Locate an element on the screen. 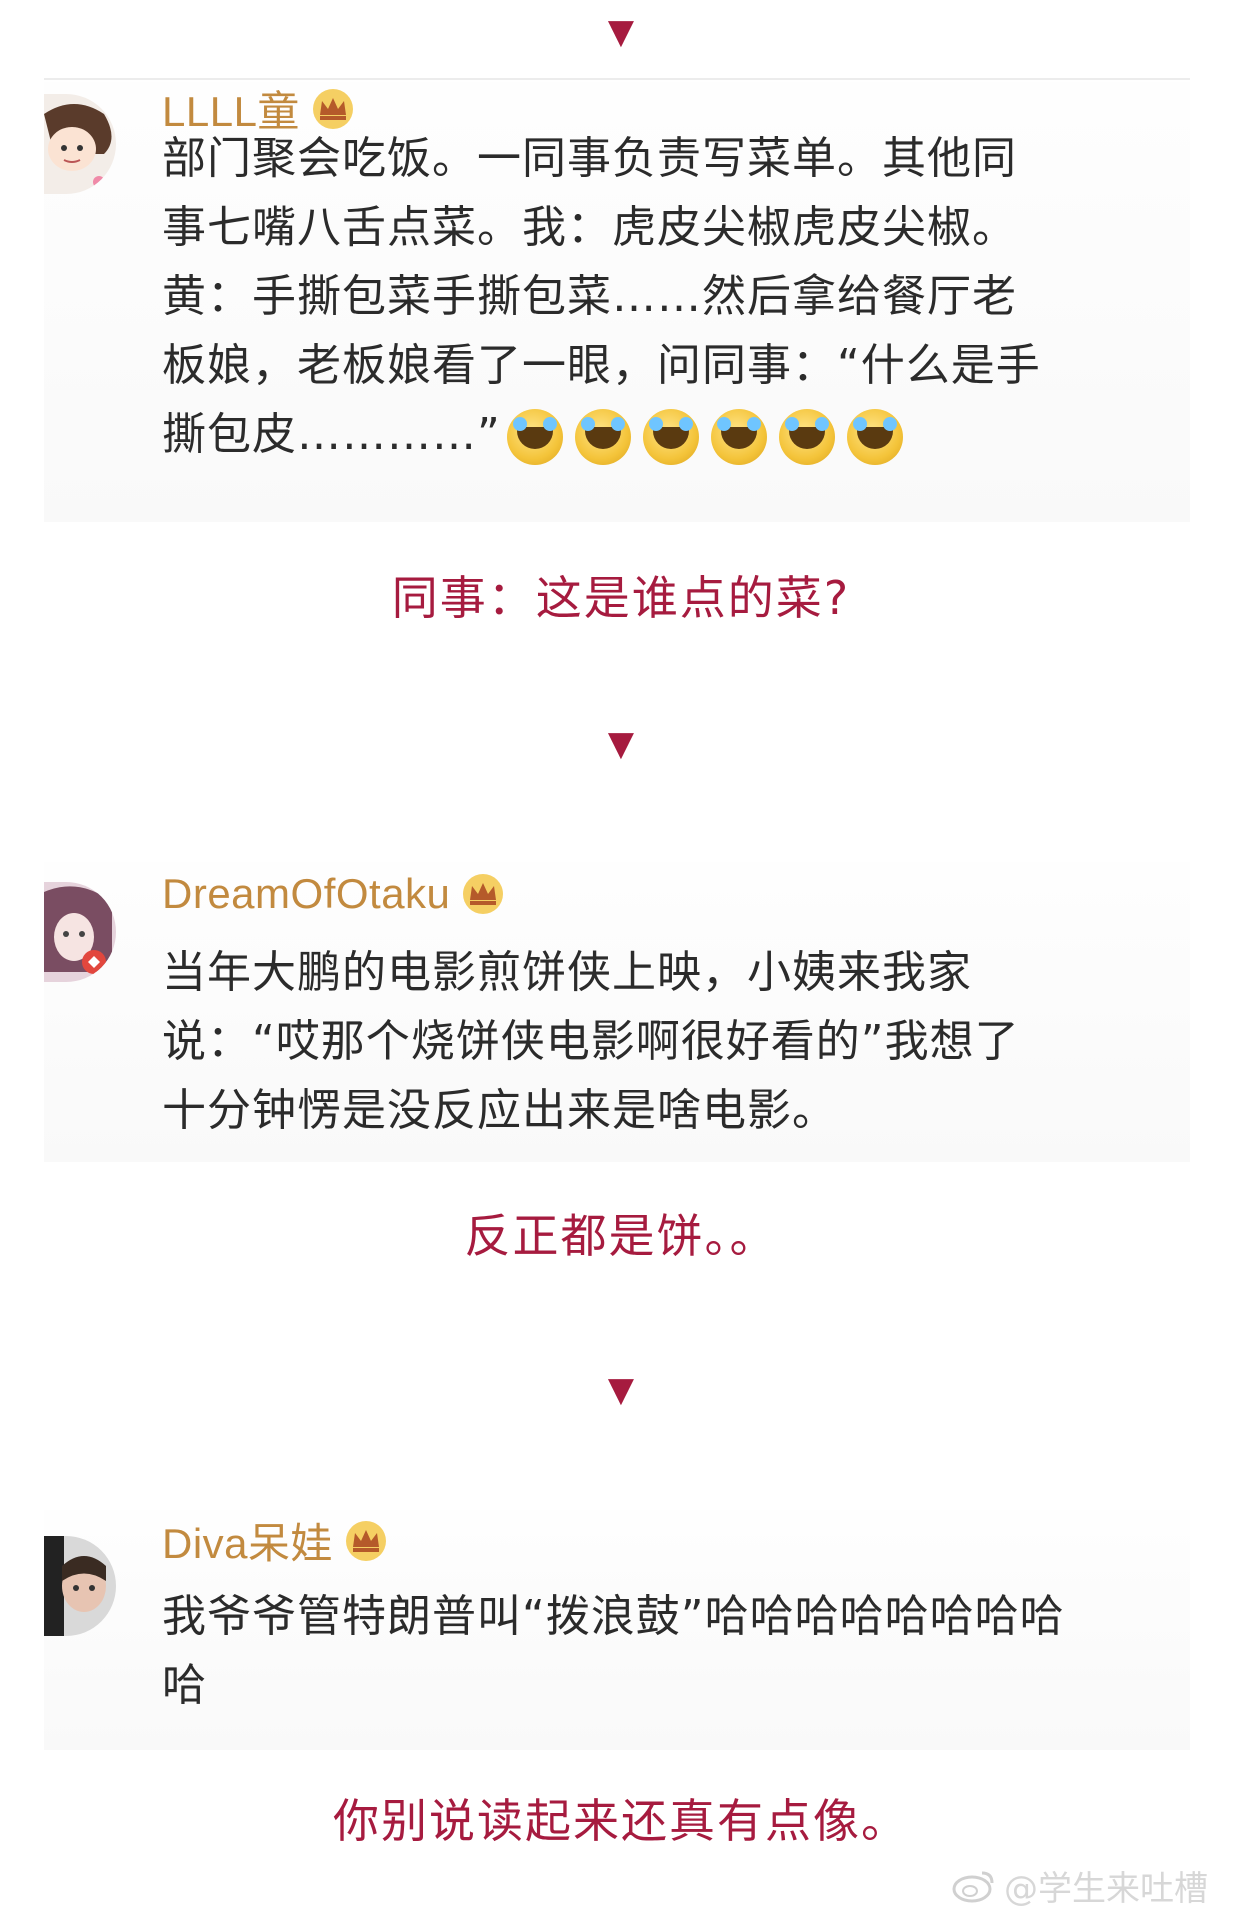 The image size is (1242, 1920). username-2: DreamOfOtaku is located at coordinates (334, 894).